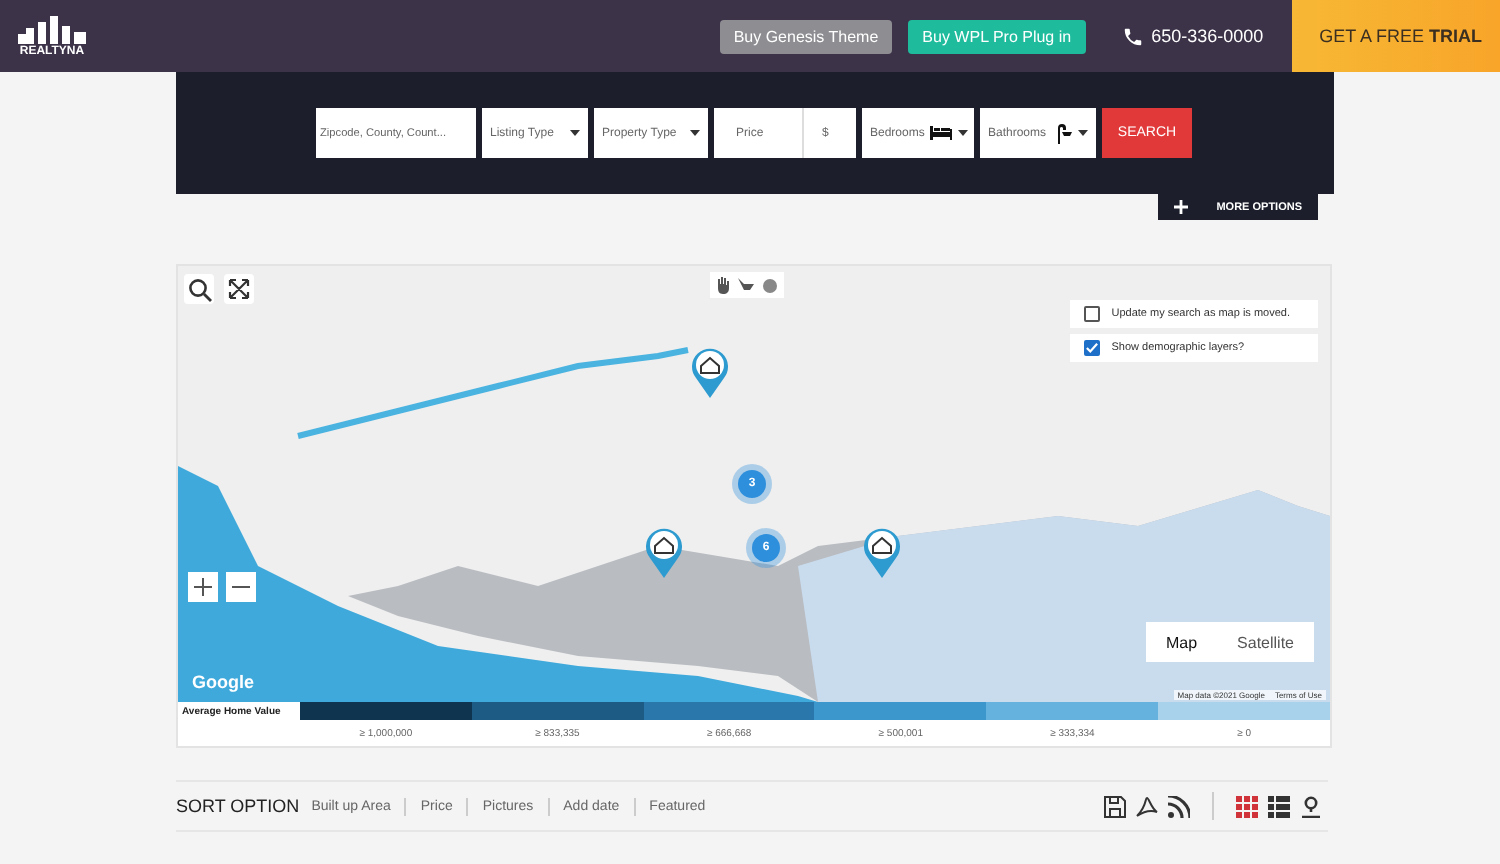 The width and height of the screenshot is (1500, 864). Describe the element at coordinates (52, 29) in the screenshot. I see `buildings-logo-icon` at that location.